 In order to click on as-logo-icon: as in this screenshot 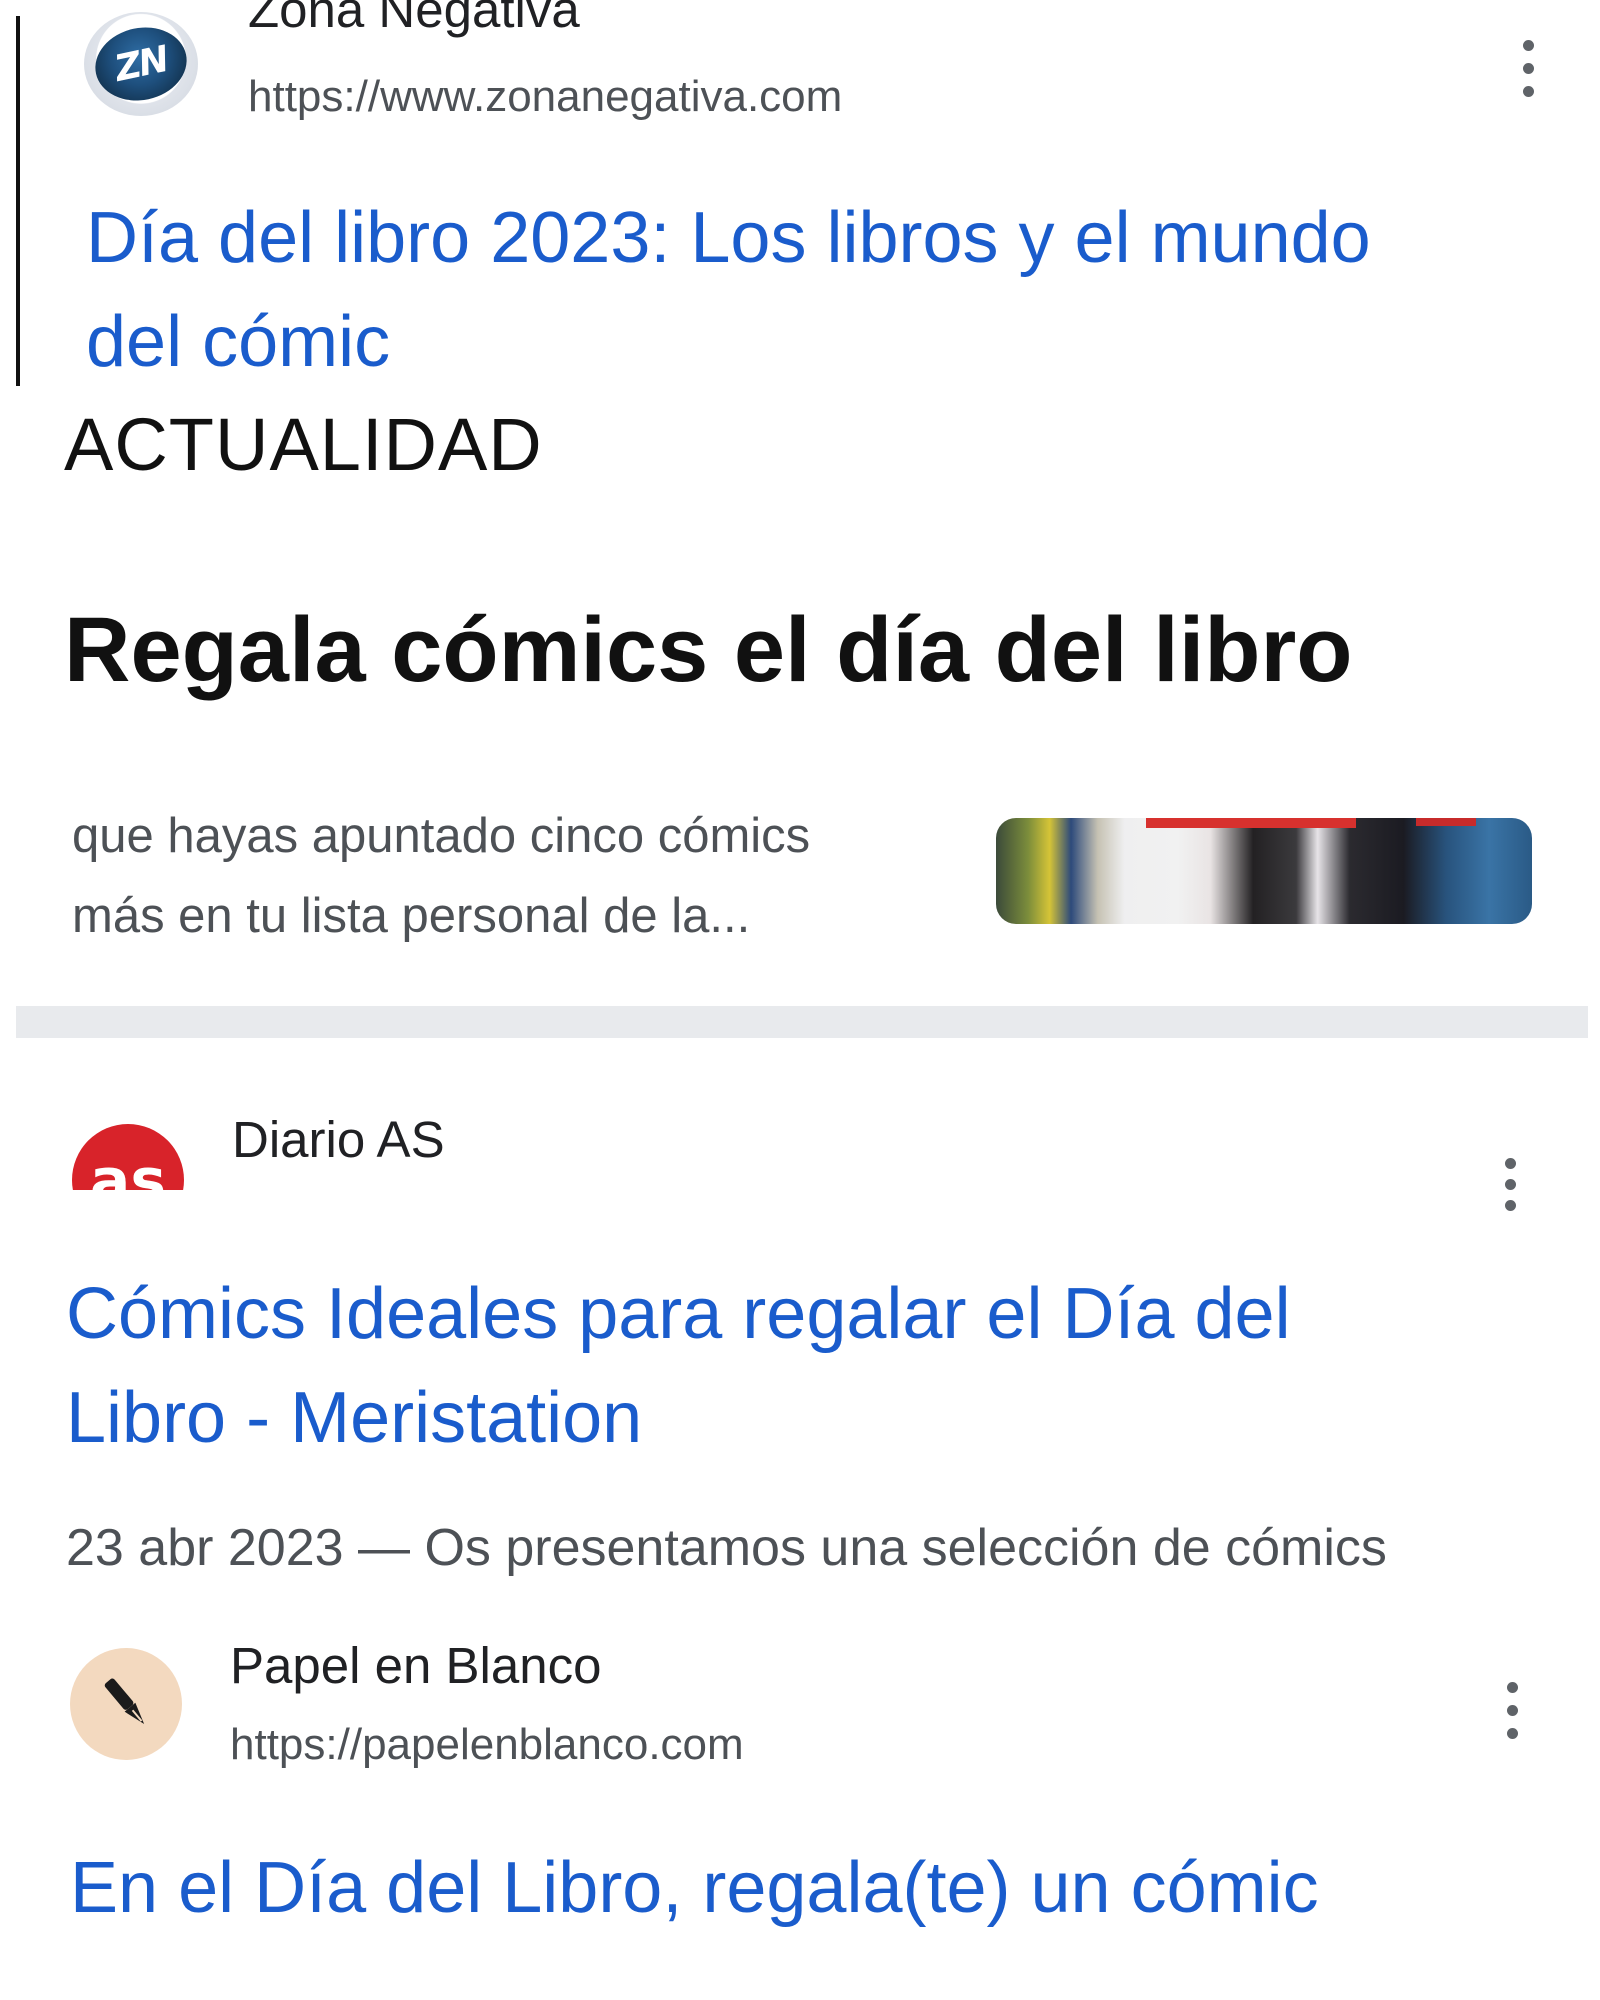, I will do `click(128, 1157)`.